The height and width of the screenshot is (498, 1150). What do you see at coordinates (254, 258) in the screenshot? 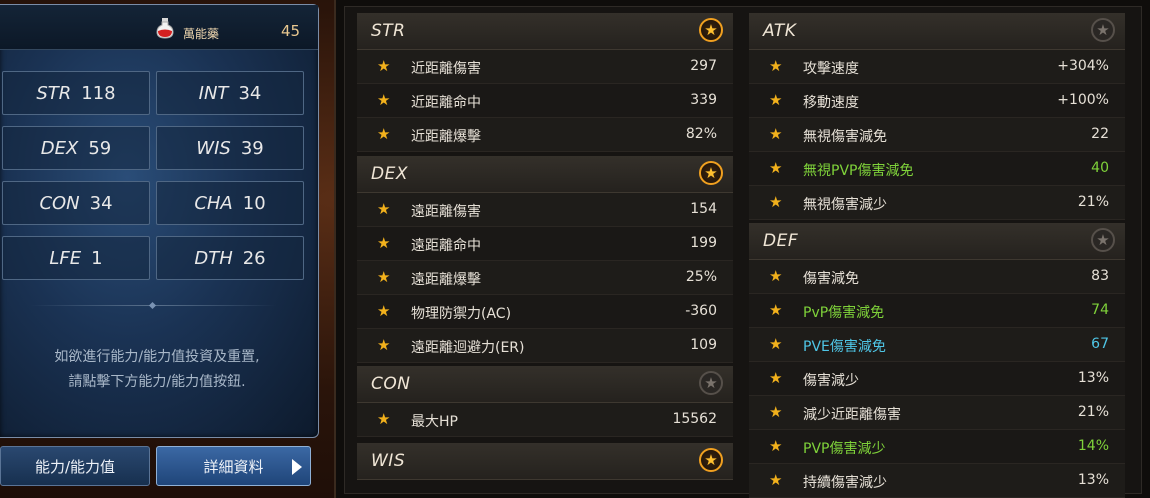
I see `stat-value: 26` at bounding box center [254, 258].